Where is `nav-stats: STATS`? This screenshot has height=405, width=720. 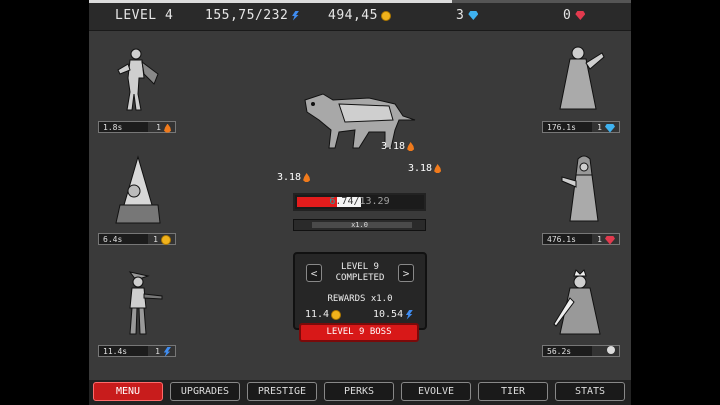 nav-stats: STATS is located at coordinates (590, 391).